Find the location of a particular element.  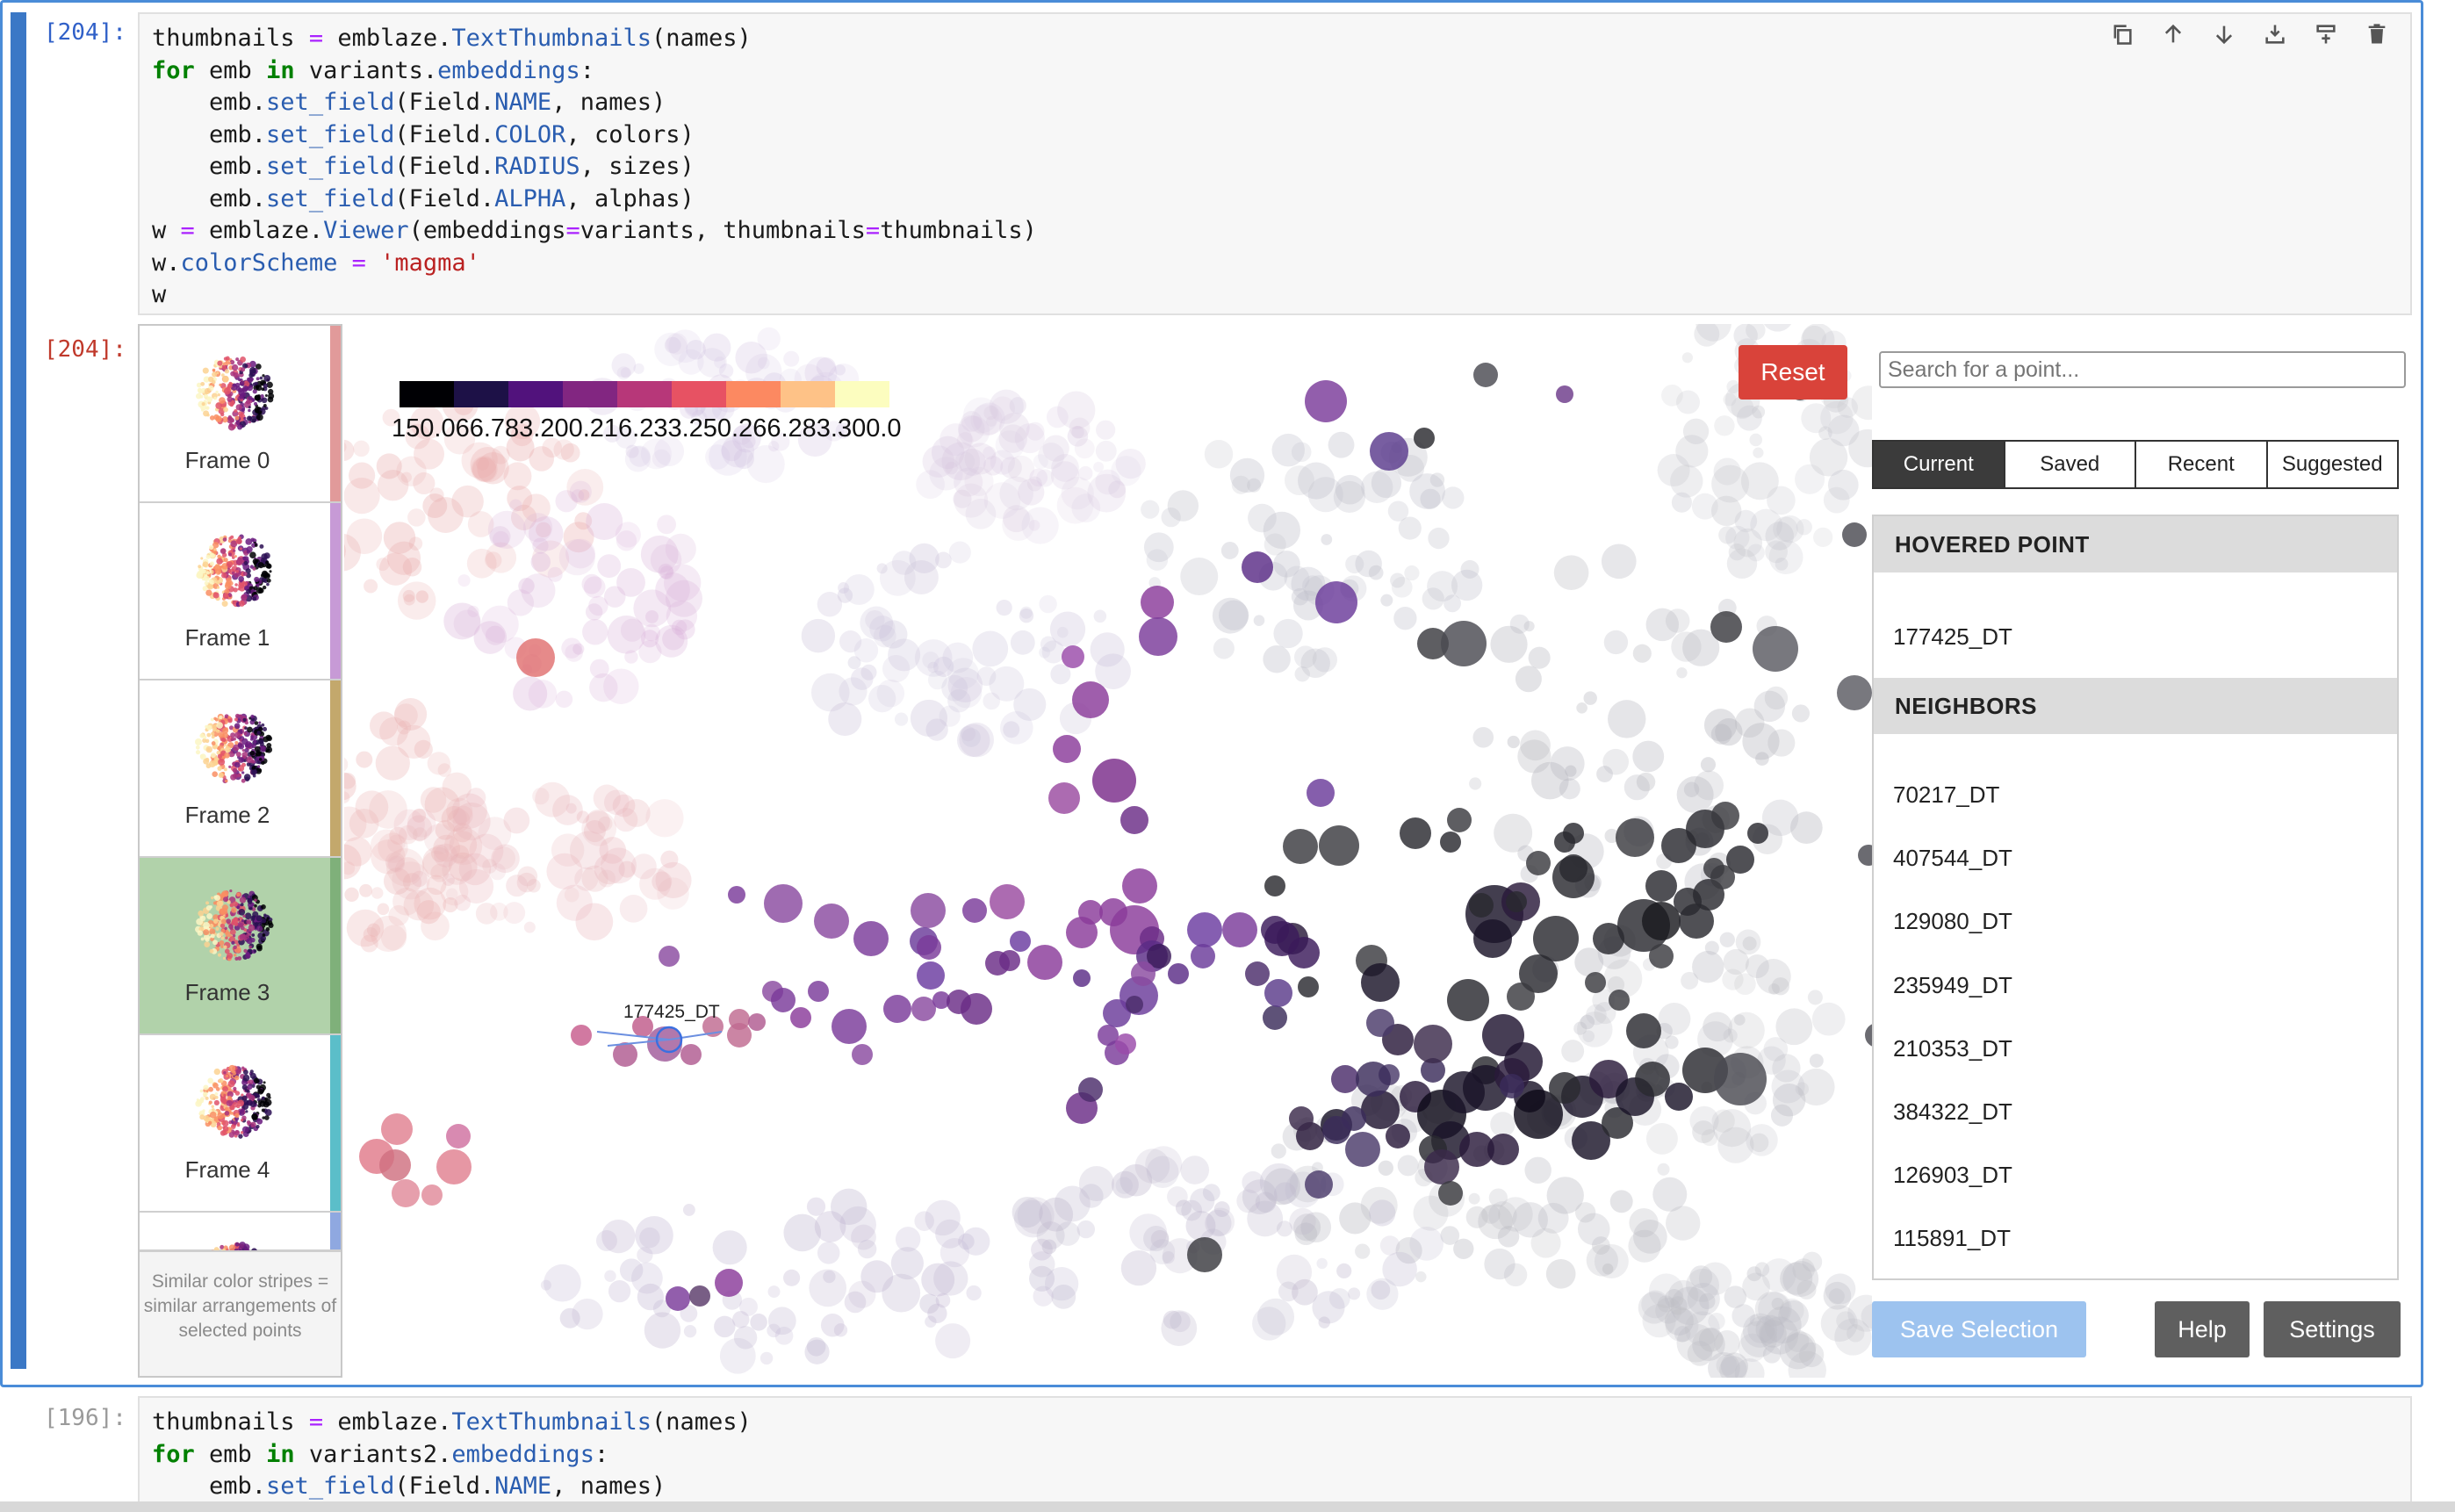

frame-item: Frame 2 is located at coordinates (240, 769).